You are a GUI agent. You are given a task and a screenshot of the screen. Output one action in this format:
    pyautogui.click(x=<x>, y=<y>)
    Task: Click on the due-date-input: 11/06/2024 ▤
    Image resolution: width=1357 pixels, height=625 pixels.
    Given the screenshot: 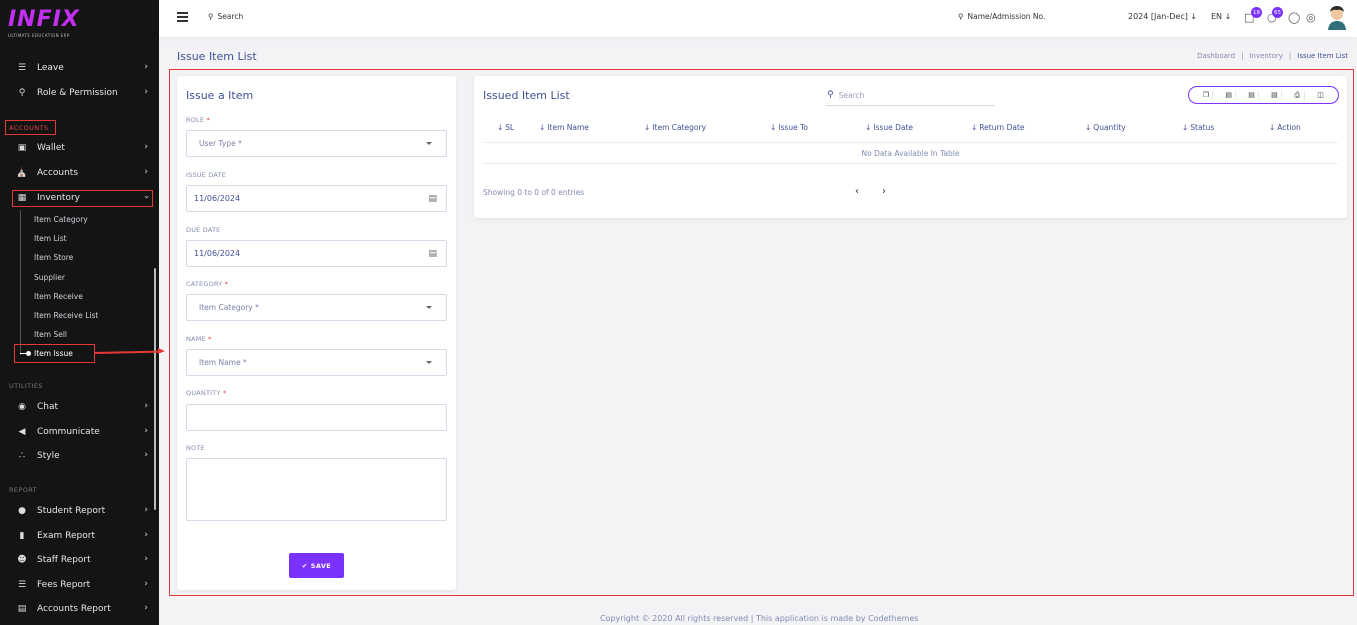 What is the action you would take?
    pyautogui.click(x=316, y=253)
    